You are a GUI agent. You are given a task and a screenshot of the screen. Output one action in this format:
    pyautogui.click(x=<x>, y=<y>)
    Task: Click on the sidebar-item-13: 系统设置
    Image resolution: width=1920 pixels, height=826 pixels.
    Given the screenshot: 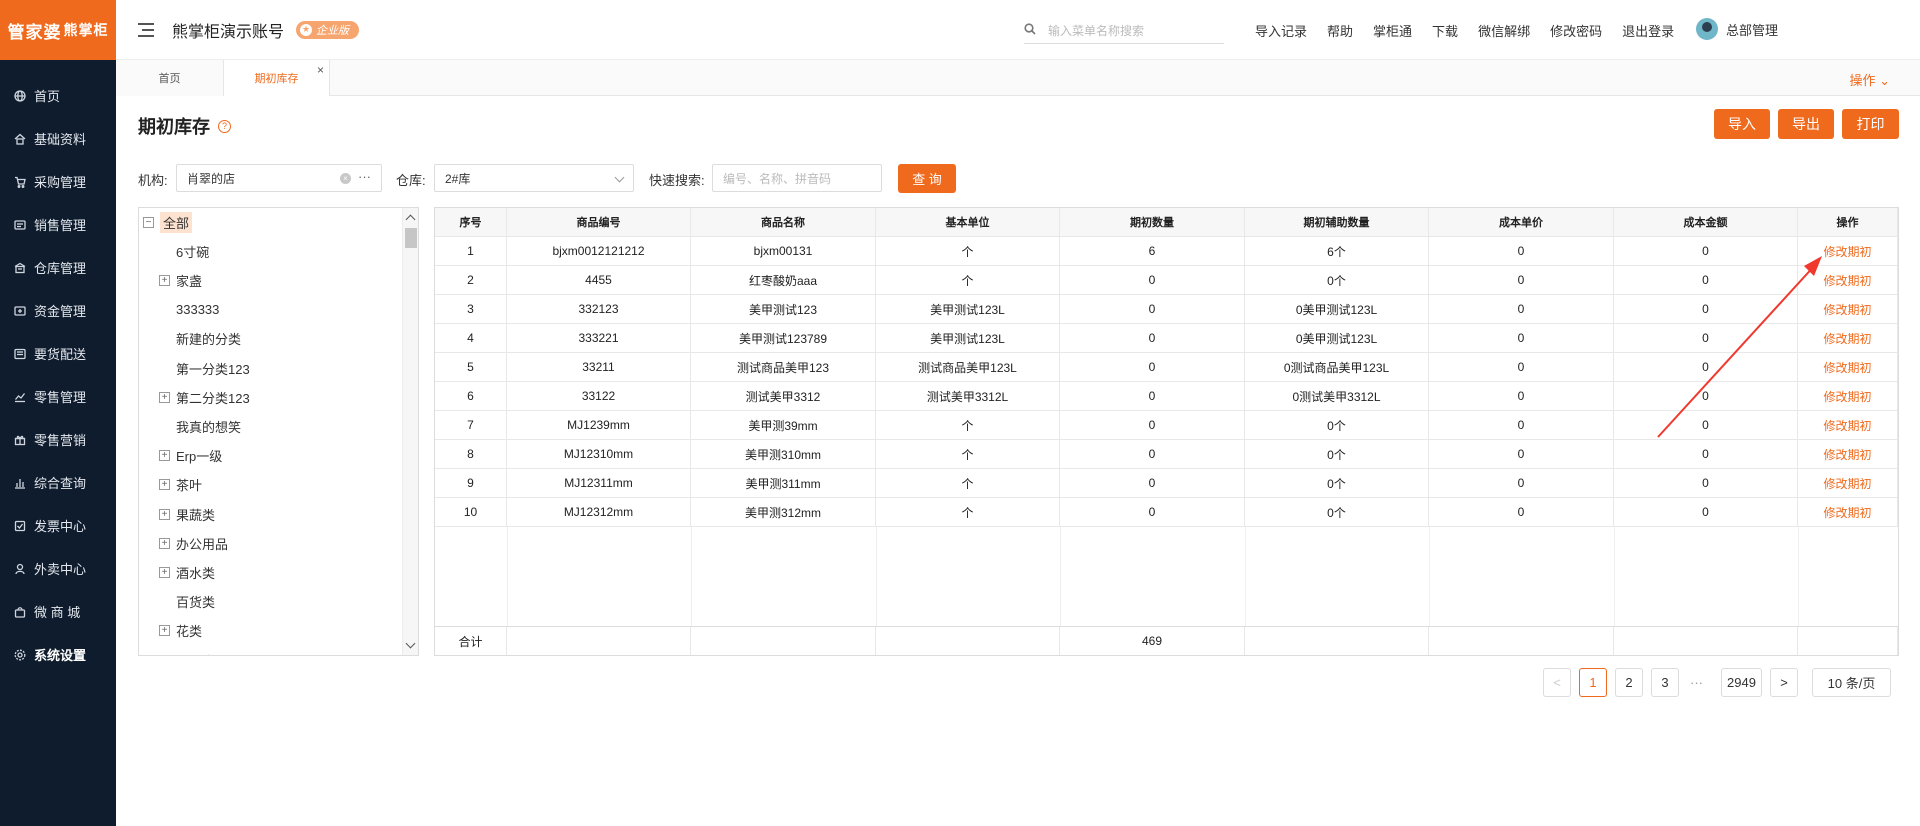 What is the action you would take?
    pyautogui.click(x=58, y=654)
    